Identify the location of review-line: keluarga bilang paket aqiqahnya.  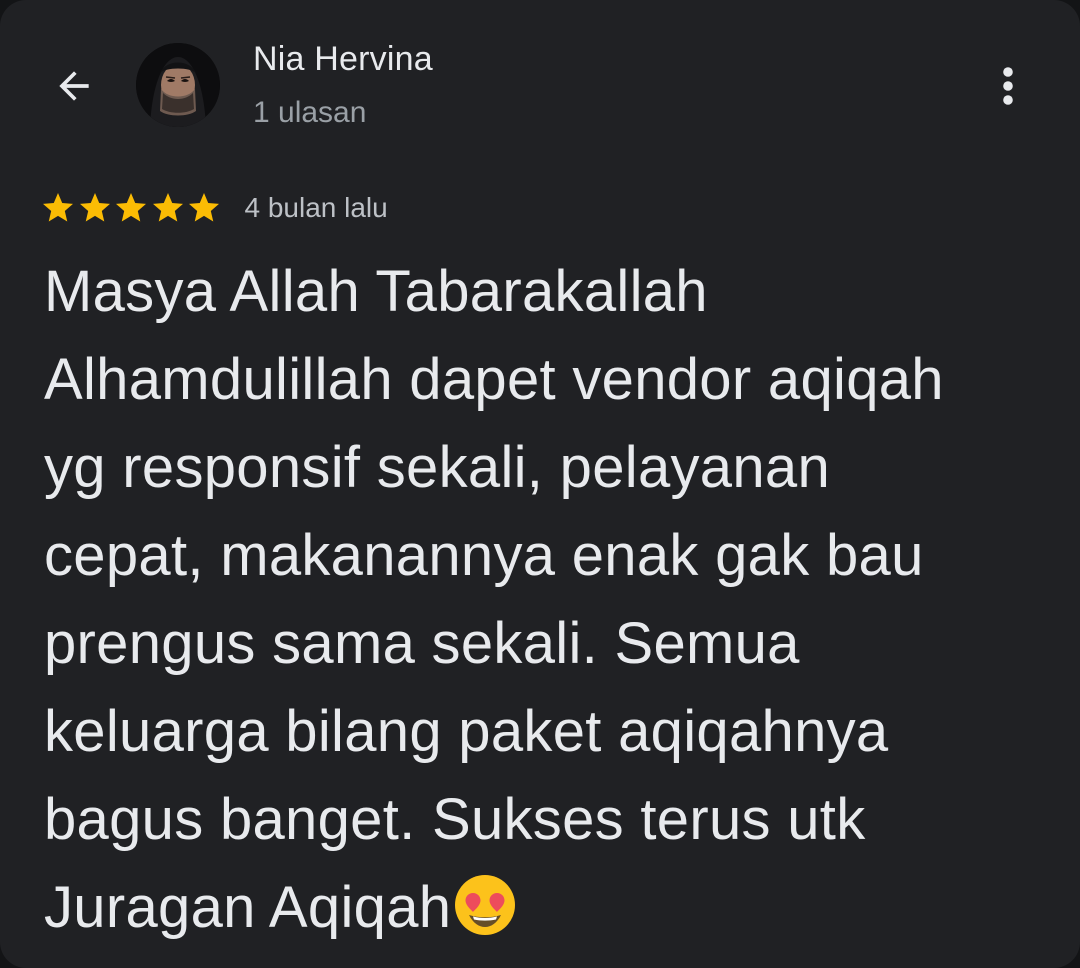
(466, 731).